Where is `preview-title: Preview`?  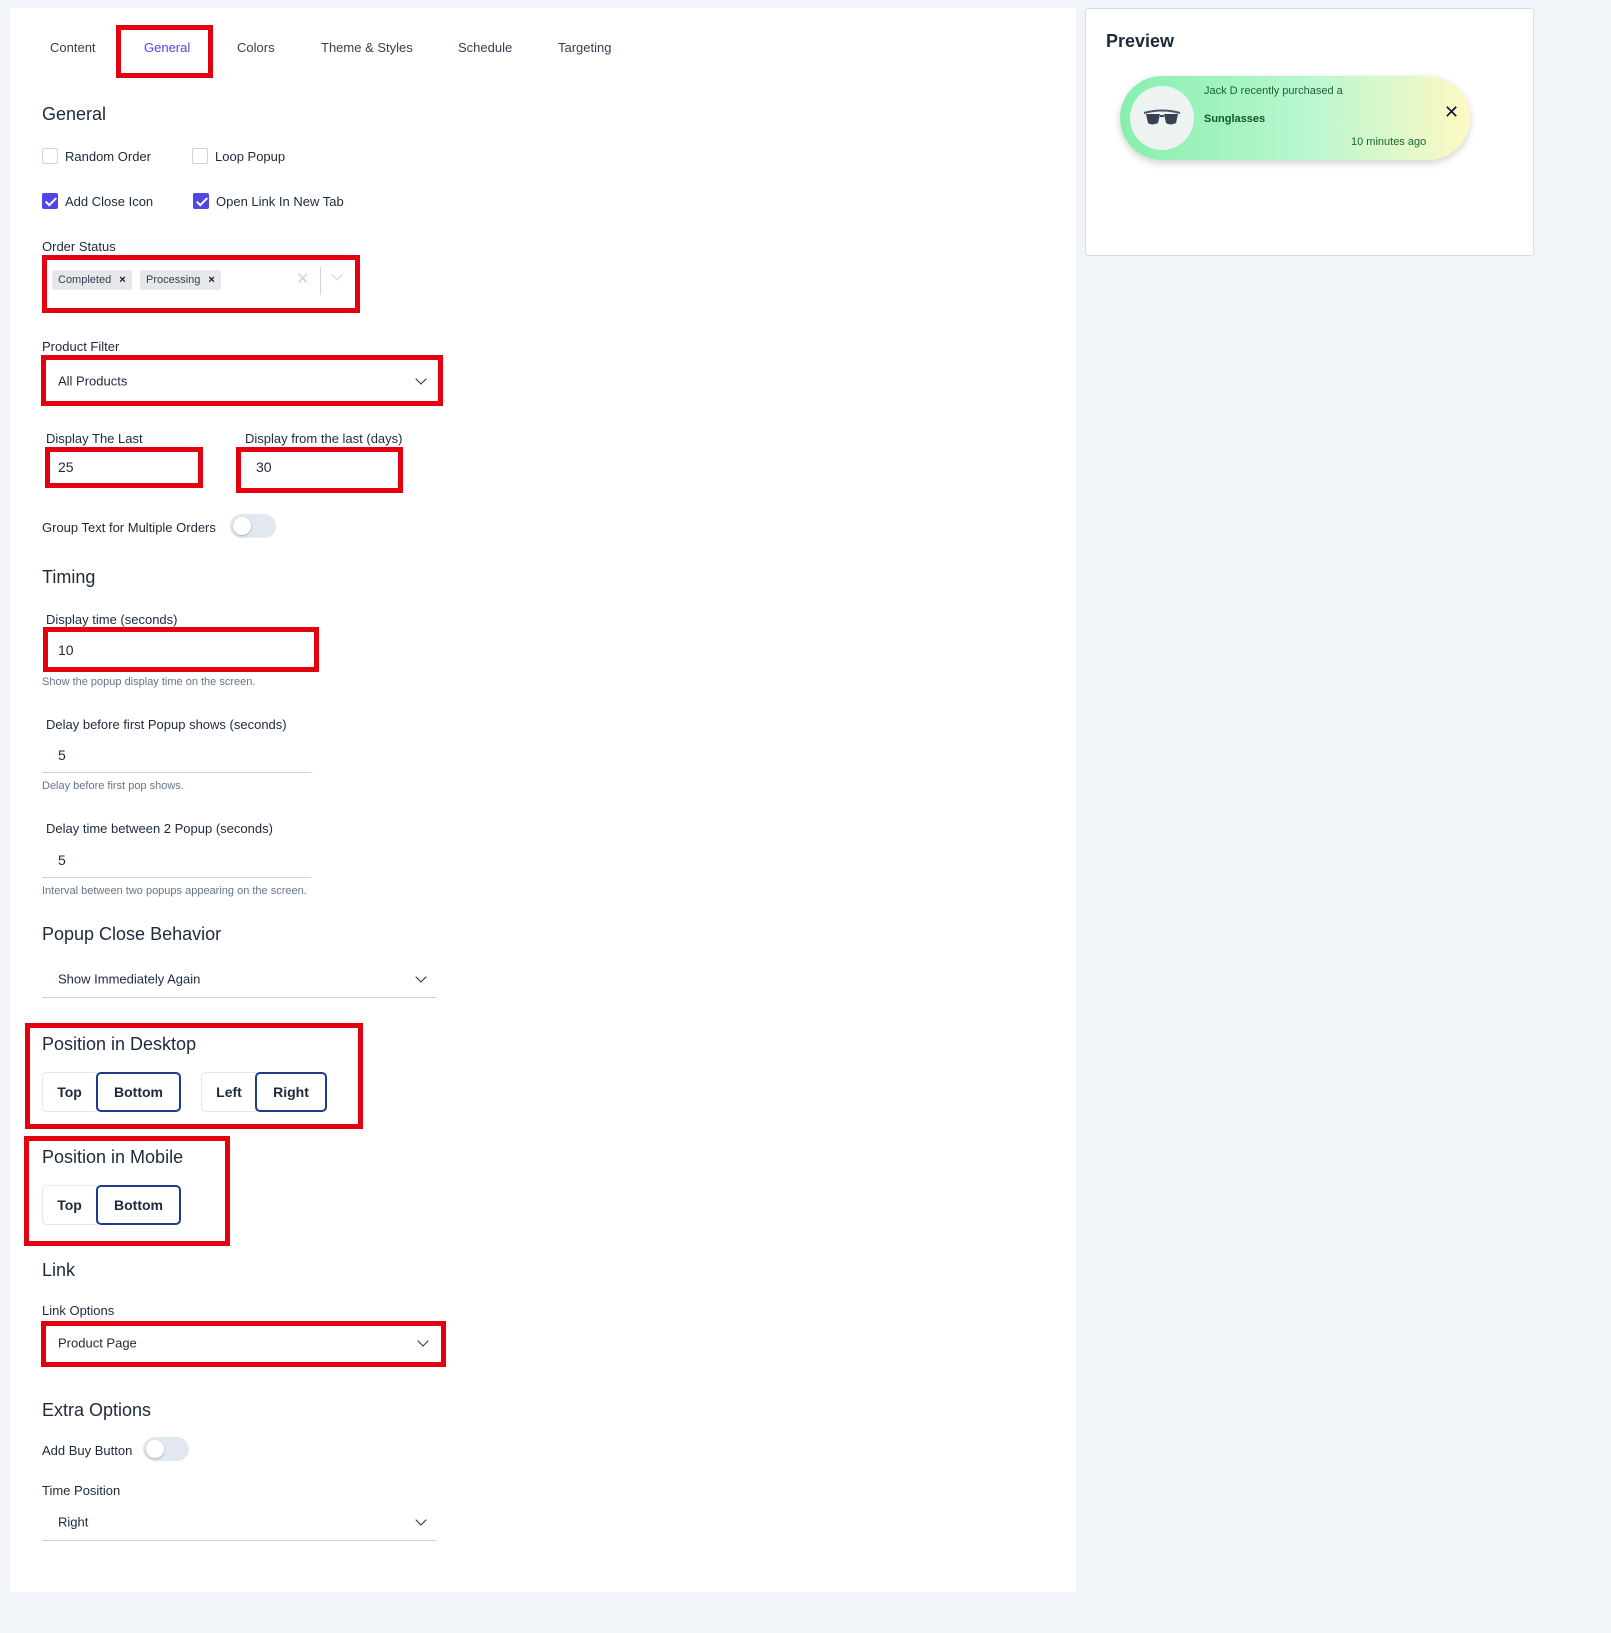
preview-title: Preview is located at coordinates (1140, 41).